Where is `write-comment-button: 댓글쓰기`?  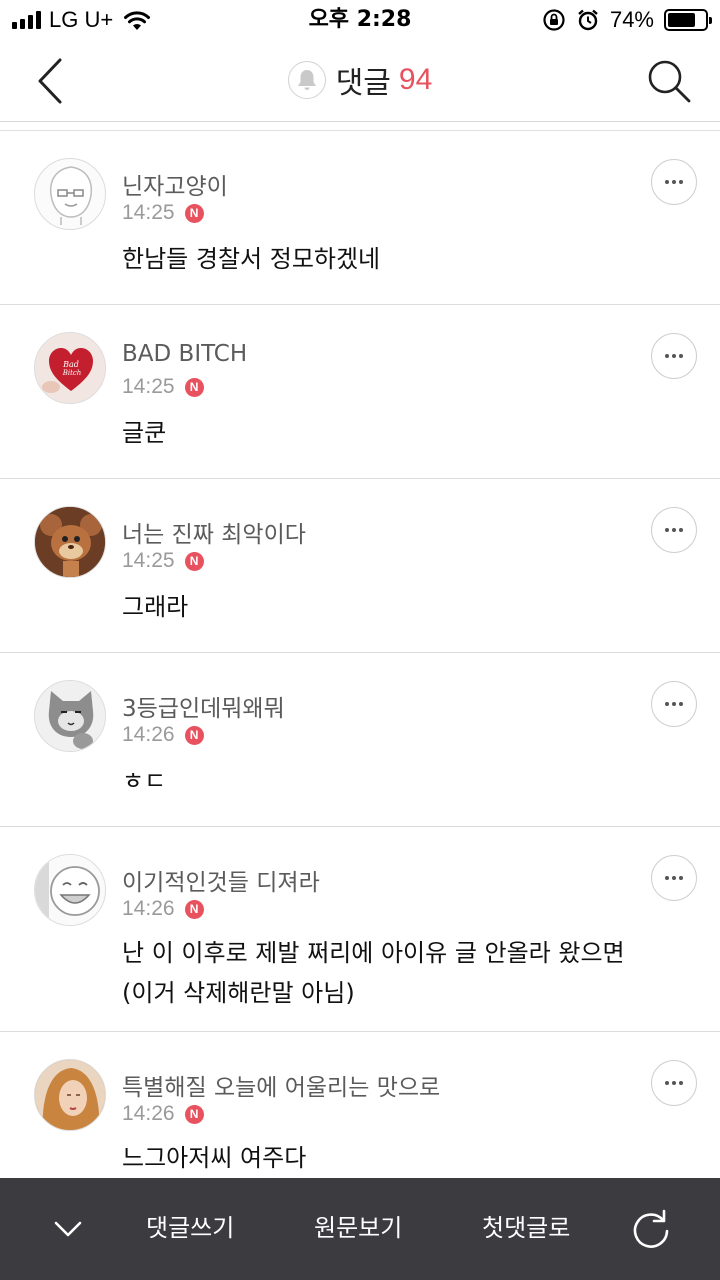 write-comment-button: 댓글쓰기 is located at coordinates (190, 1228).